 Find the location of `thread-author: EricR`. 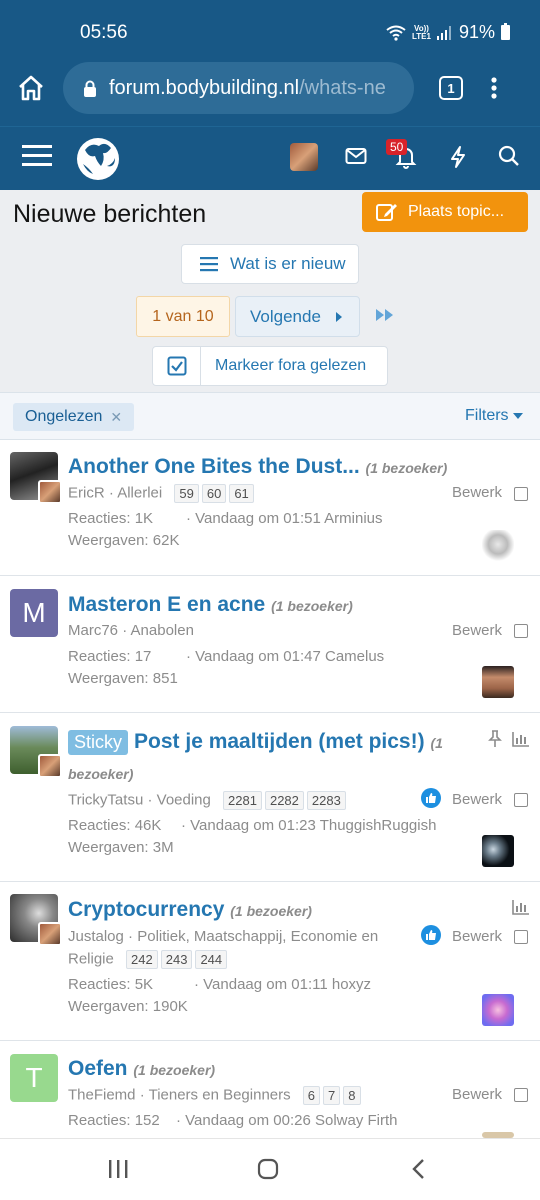

thread-author: EricR is located at coordinates (86, 492).